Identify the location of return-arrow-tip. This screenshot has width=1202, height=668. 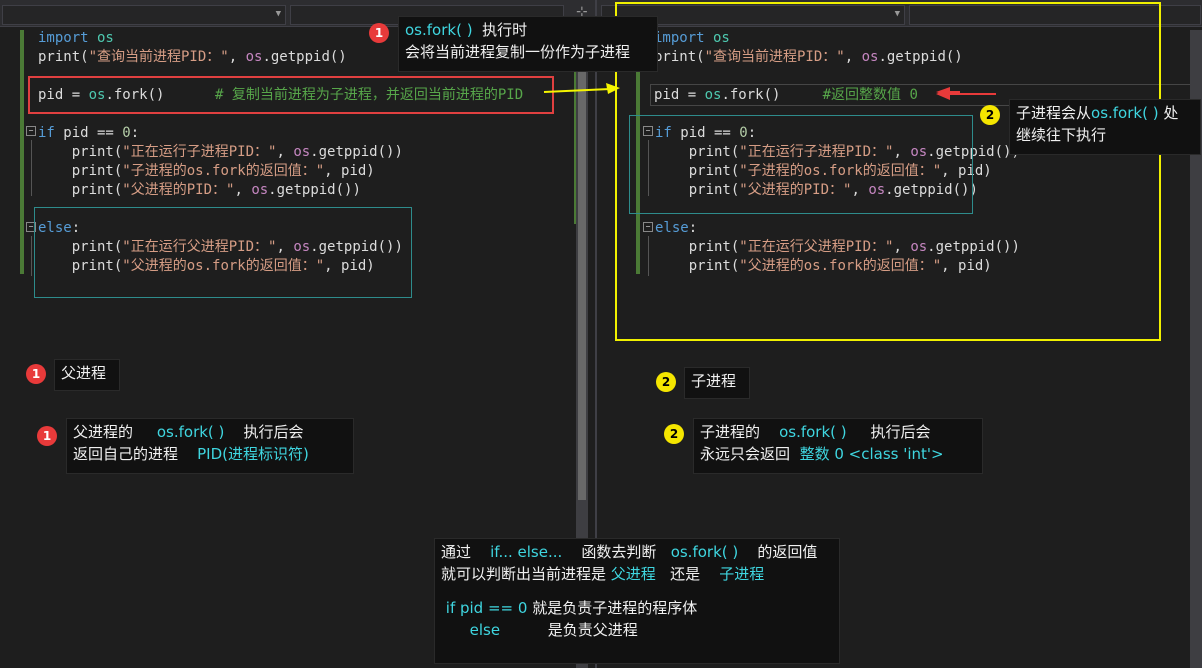
(943, 94).